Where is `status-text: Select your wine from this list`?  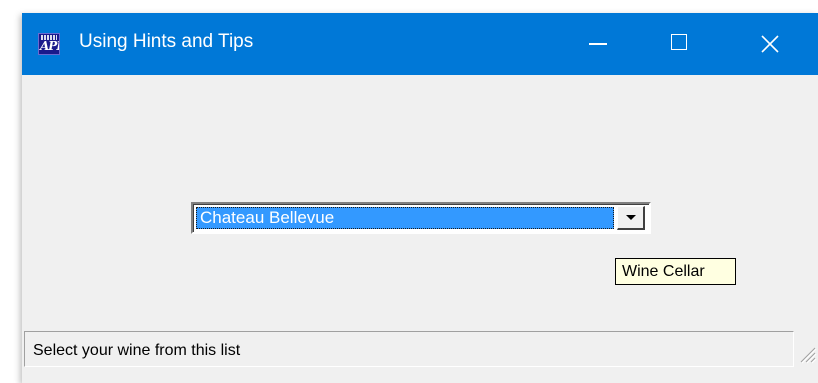
status-text: Select your wine from this list is located at coordinates (137, 350).